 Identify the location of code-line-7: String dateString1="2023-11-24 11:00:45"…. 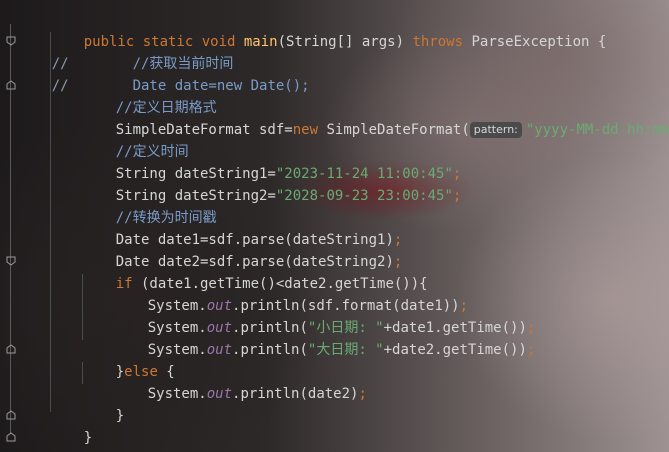
(272, 161).